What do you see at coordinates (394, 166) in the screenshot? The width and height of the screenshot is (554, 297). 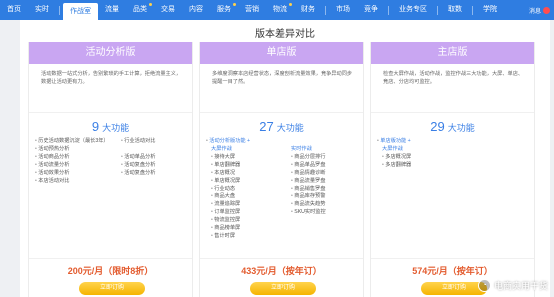 I see `feature-item: 多店翻牌器` at bounding box center [394, 166].